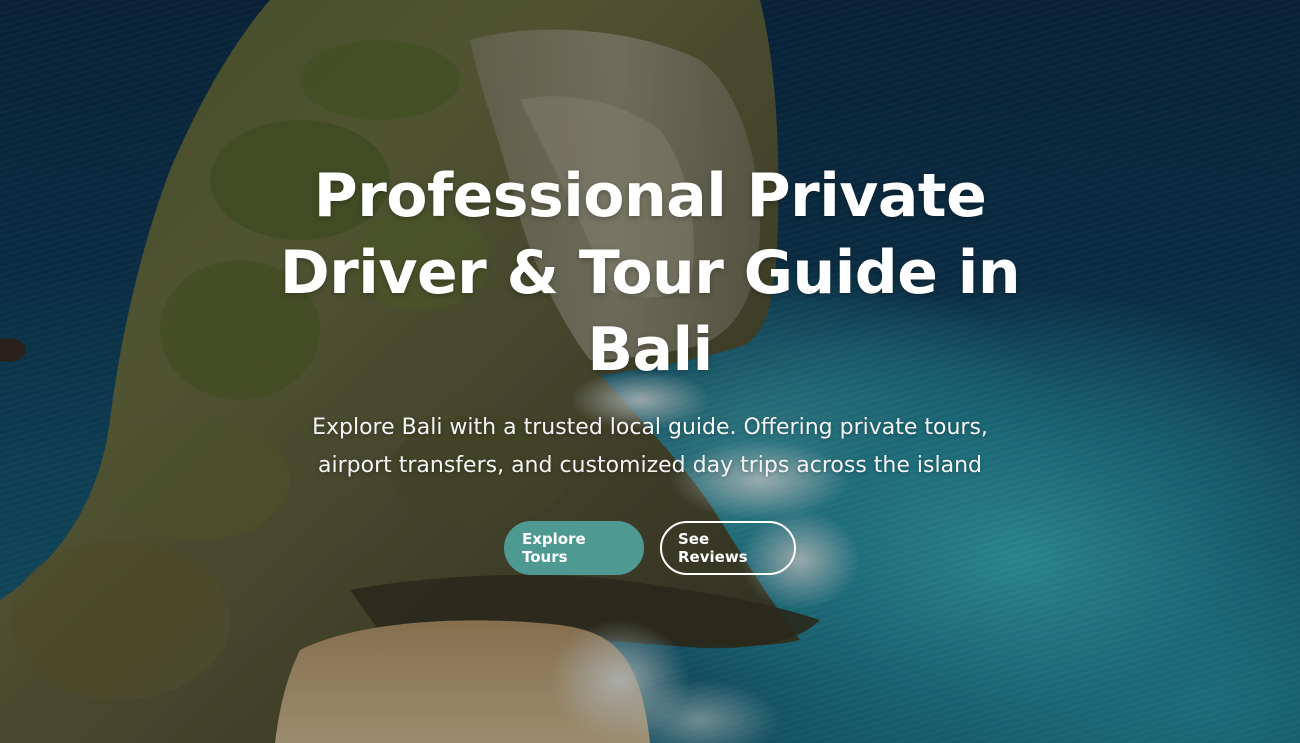  I want to click on see-reviews-button: See Reviews, so click(728, 548).